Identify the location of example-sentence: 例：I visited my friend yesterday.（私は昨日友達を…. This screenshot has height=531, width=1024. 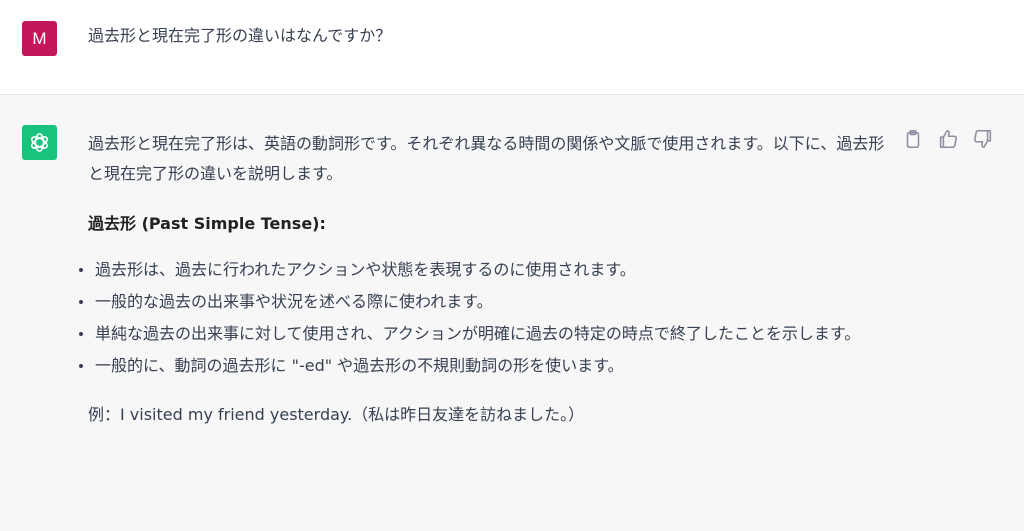
(336, 414).